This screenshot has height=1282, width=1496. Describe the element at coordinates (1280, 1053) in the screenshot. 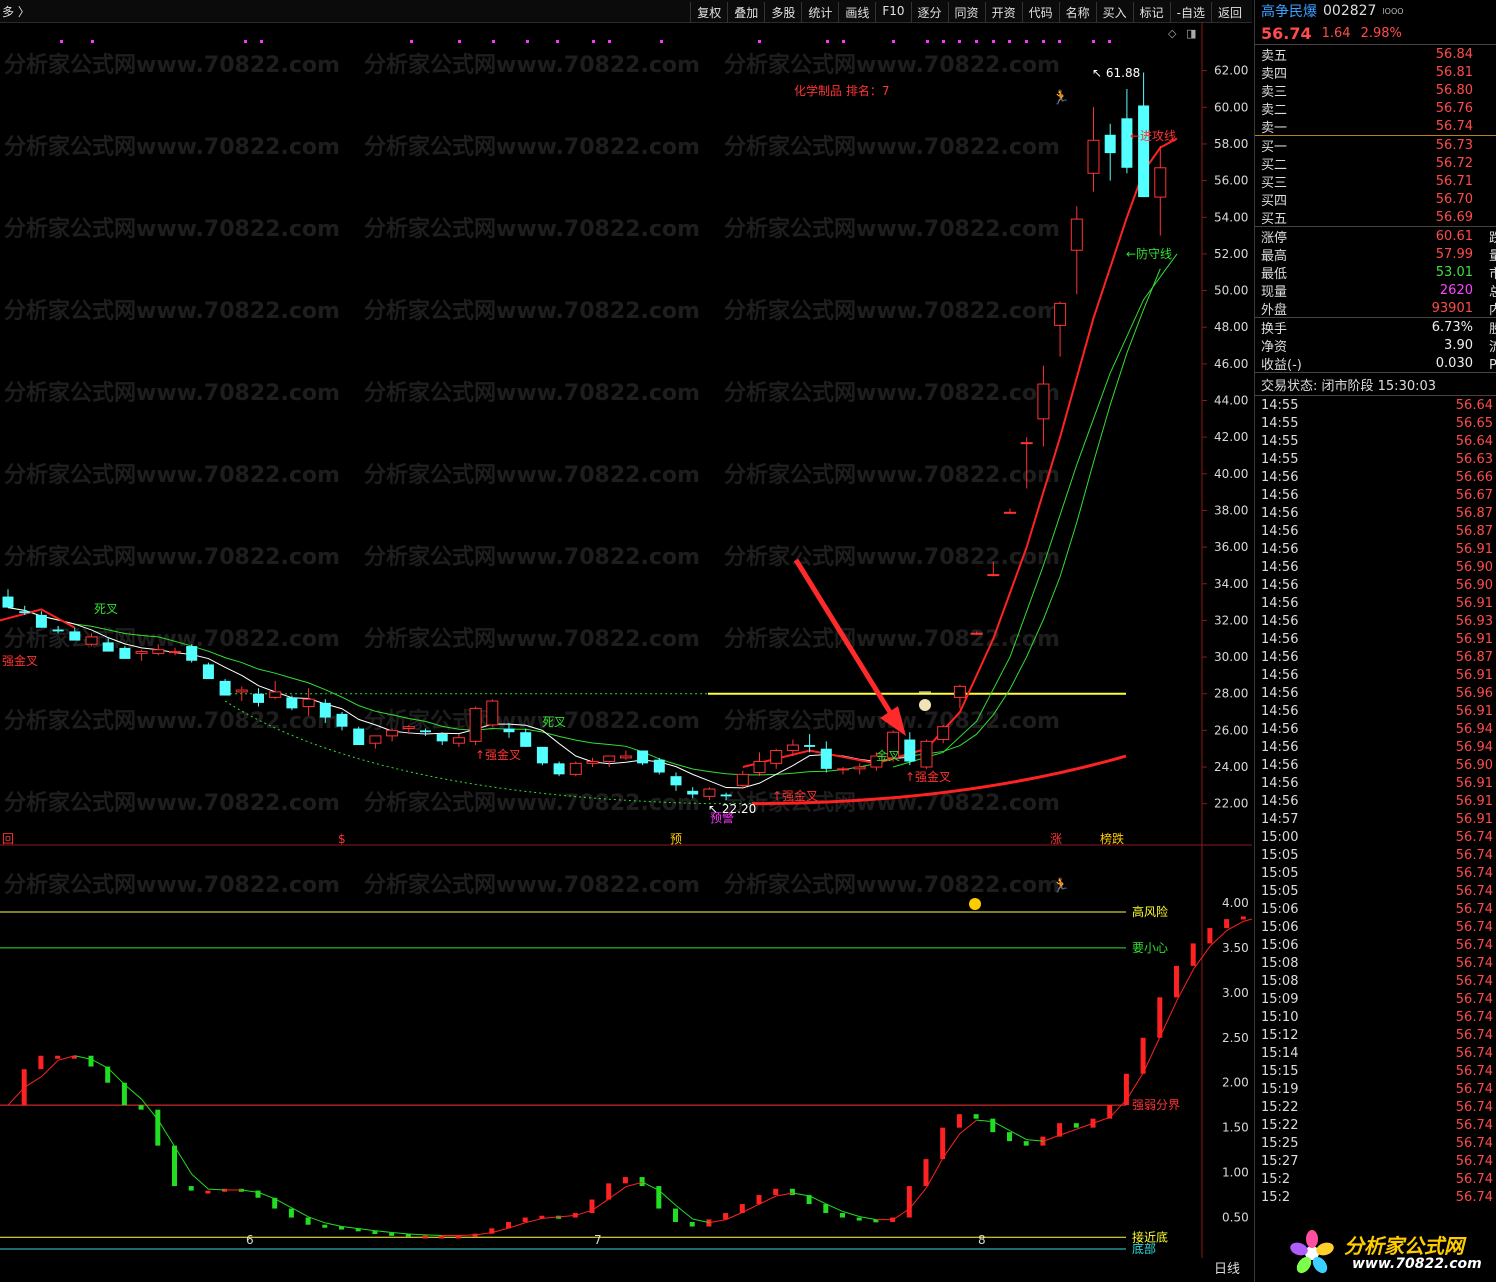

I see `tick-time: 15:14` at that location.